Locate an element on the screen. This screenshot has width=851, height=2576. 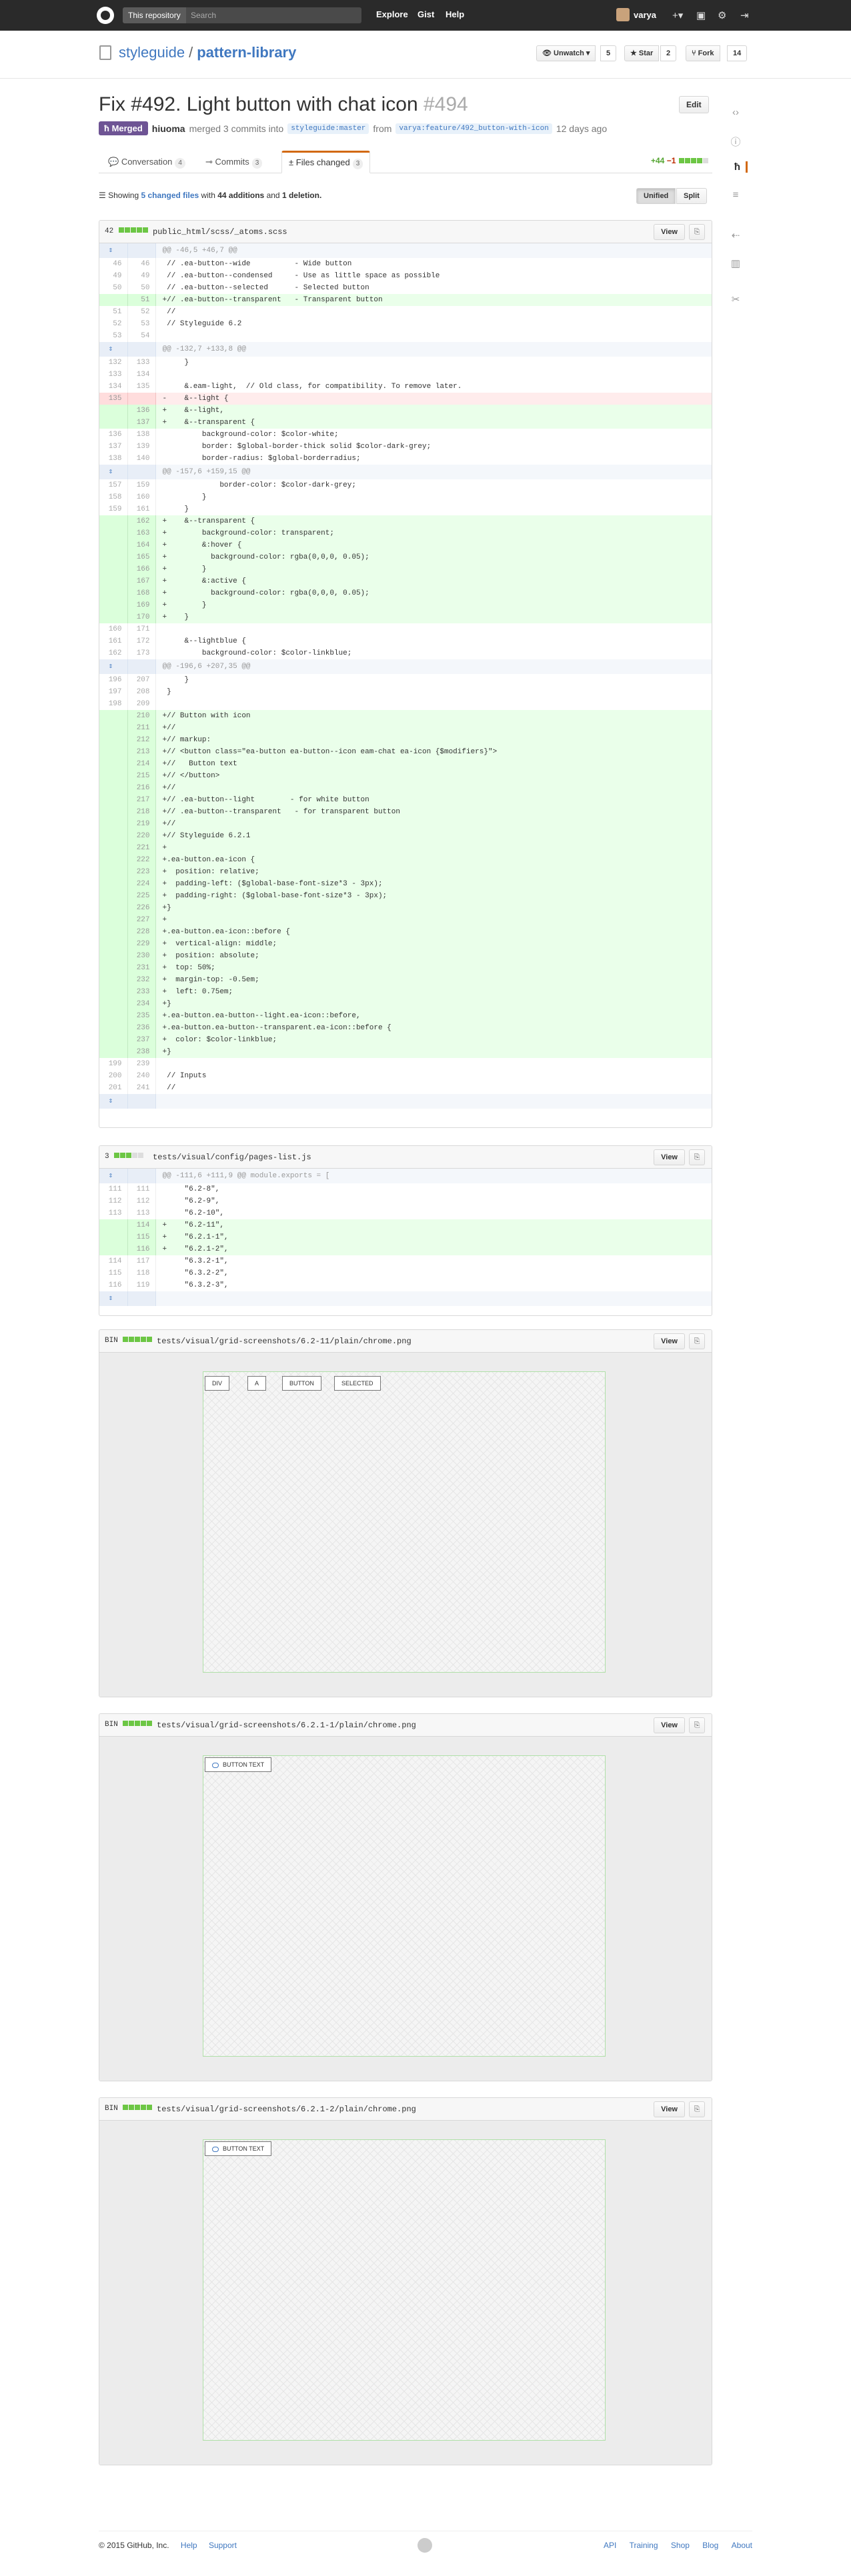
new-line-number: 113 is located at coordinates (141, 1213).